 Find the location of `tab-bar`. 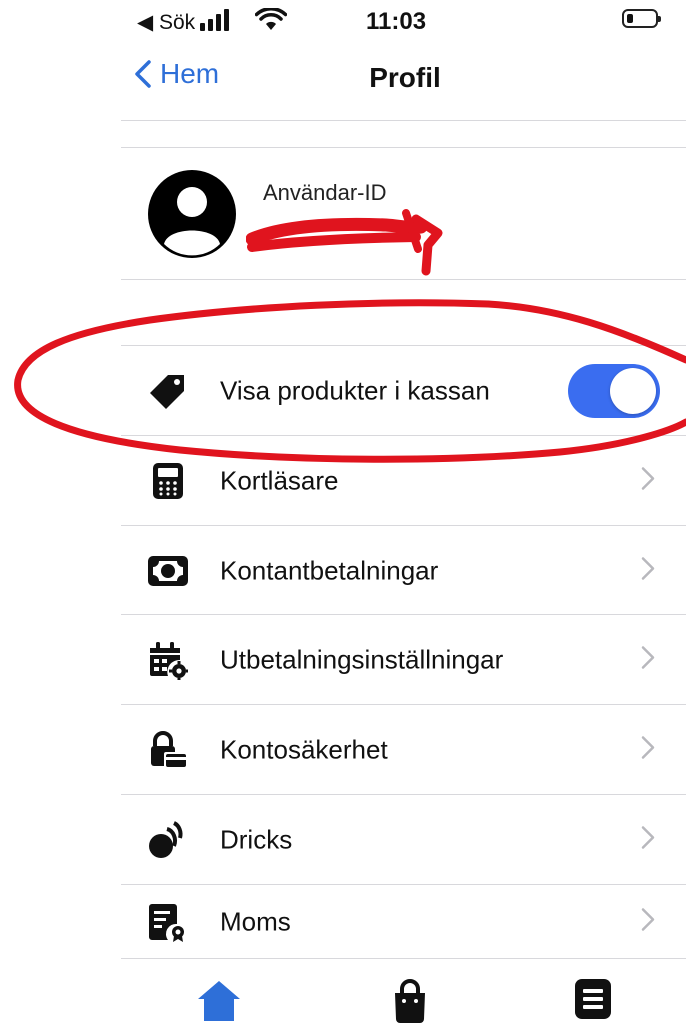

tab-bar is located at coordinates (403, 993).